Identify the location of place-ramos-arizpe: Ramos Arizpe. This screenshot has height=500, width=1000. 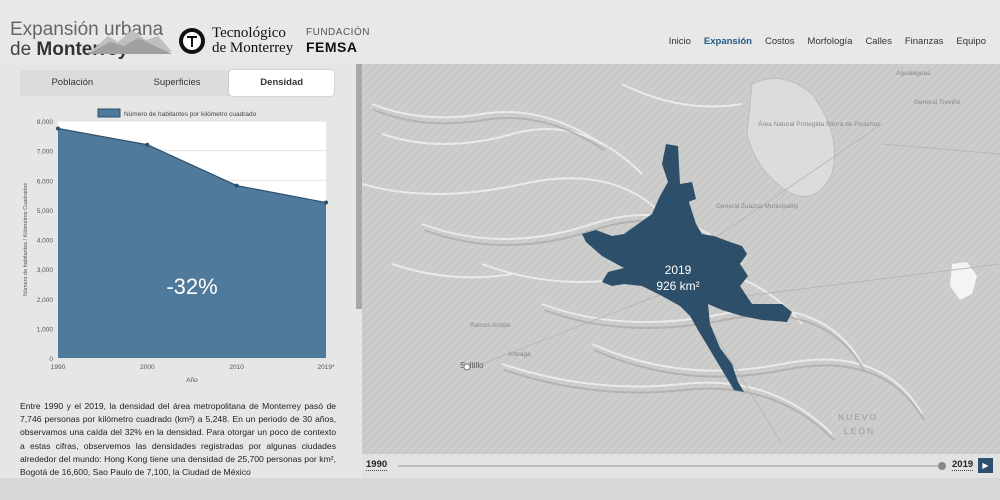
(490, 325).